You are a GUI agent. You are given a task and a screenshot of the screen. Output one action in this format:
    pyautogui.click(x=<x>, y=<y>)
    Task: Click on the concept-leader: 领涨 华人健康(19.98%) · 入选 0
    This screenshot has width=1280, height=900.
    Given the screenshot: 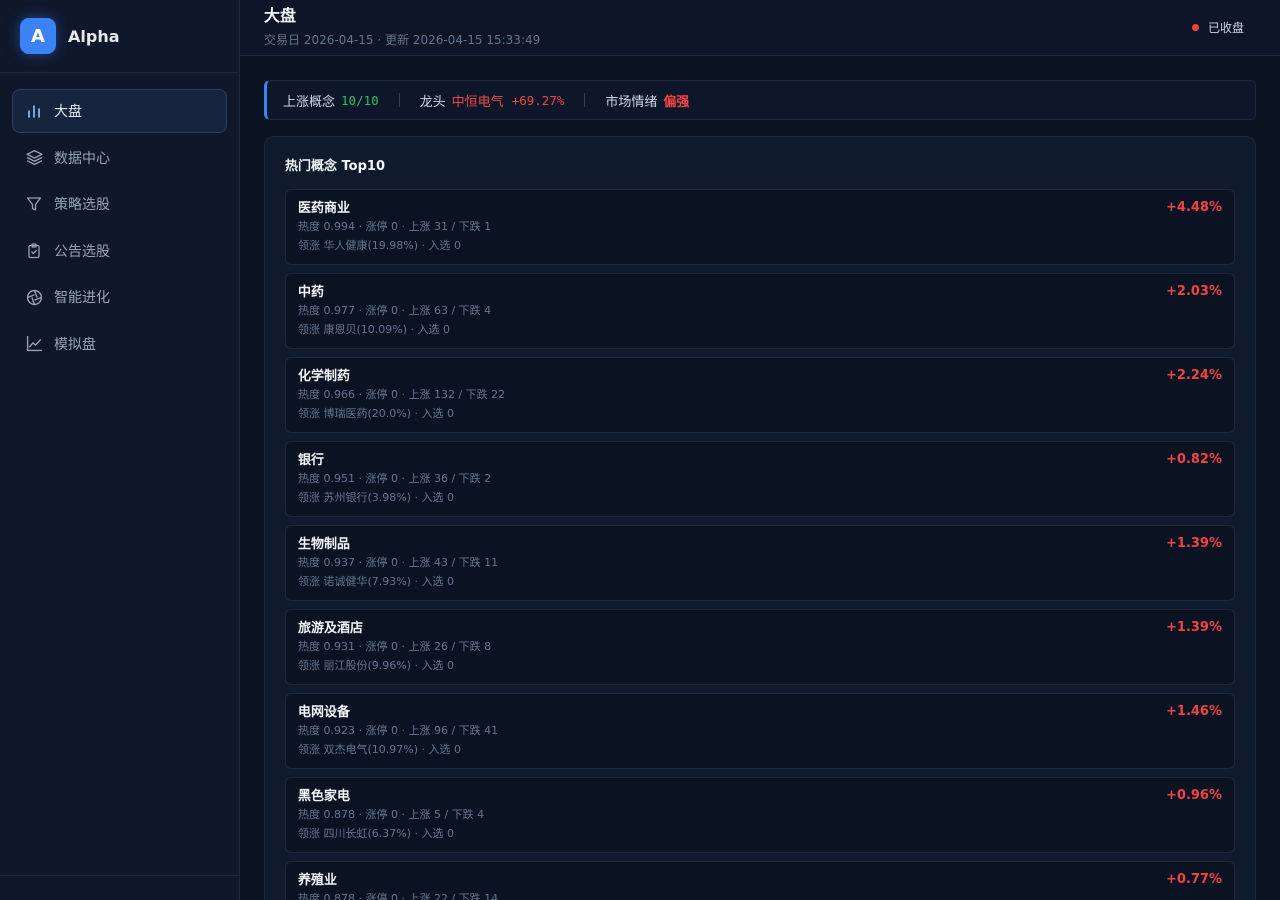 What is the action you would take?
    pyautogui.click(x=380, y=245)
    